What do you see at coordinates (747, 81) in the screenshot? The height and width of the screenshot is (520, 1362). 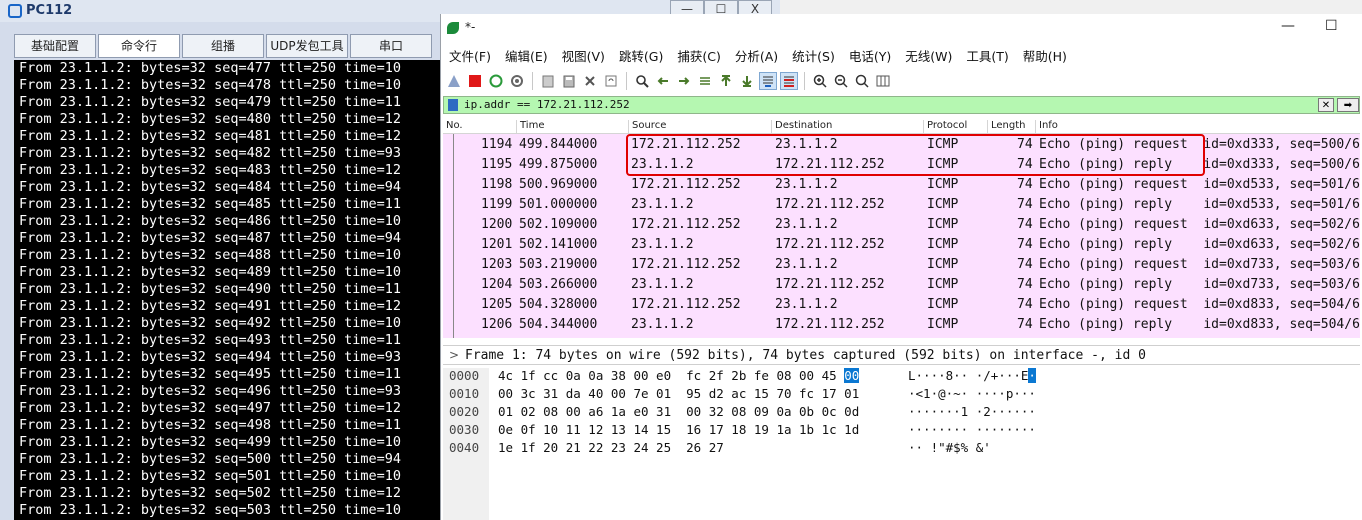 I see `go-last-icon` at bounding box center [747, 81].